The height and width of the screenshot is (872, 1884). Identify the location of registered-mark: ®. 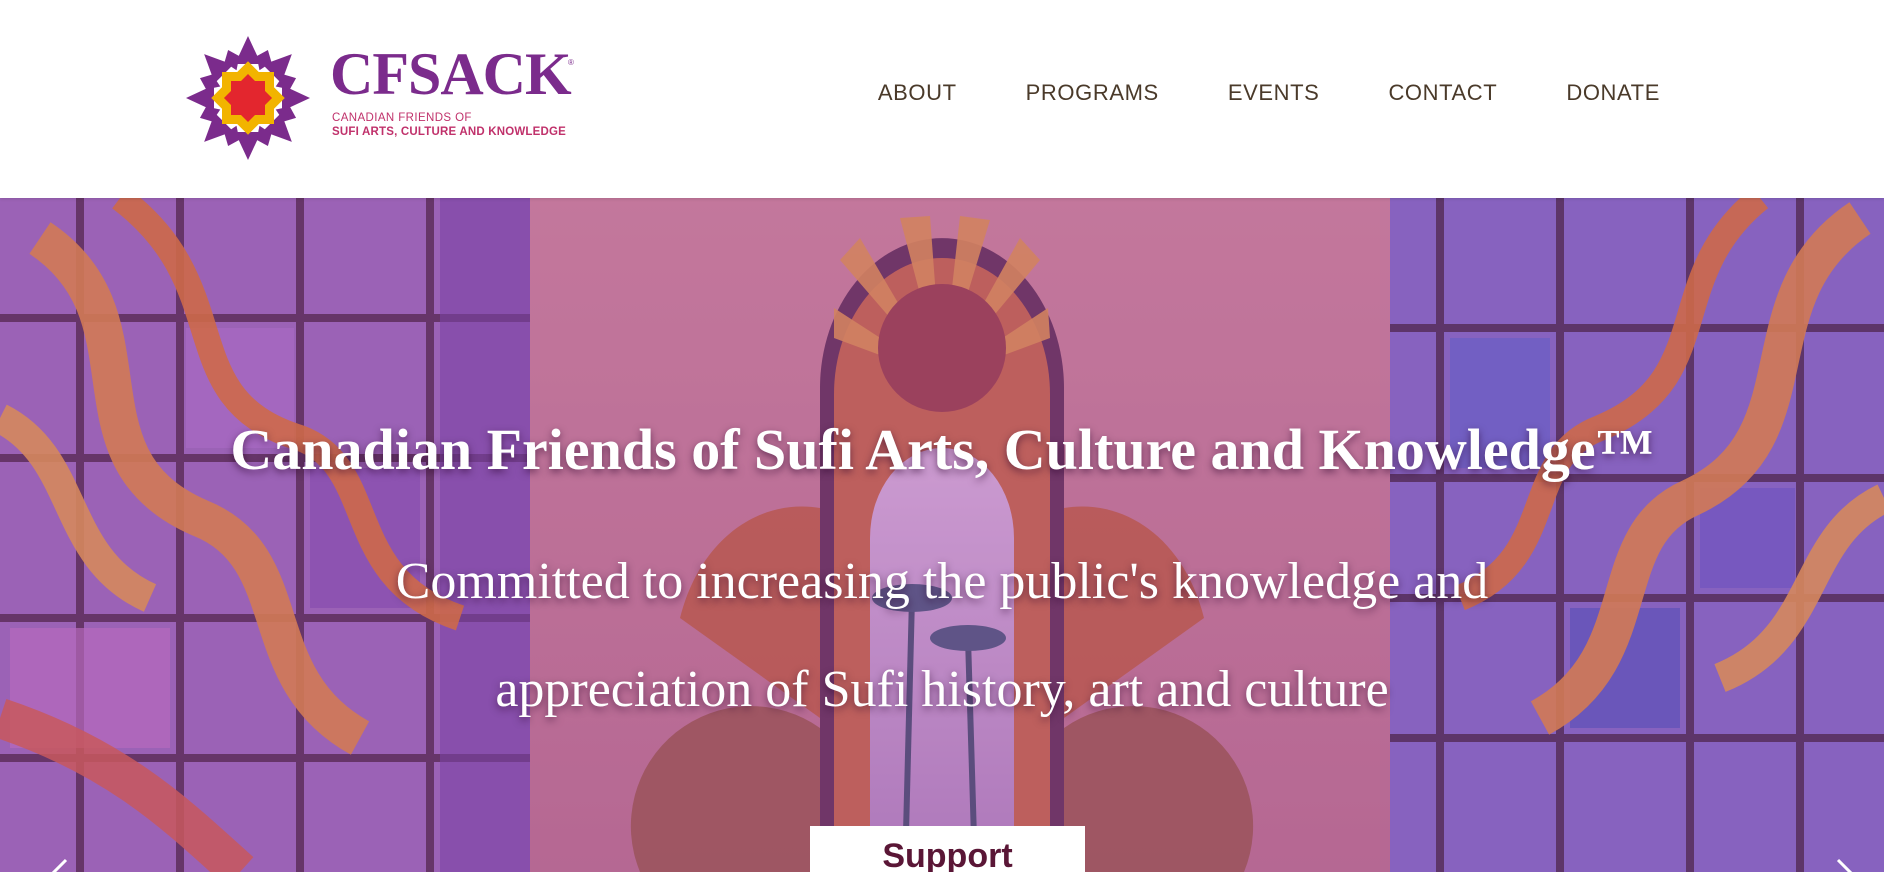
(571, 62).